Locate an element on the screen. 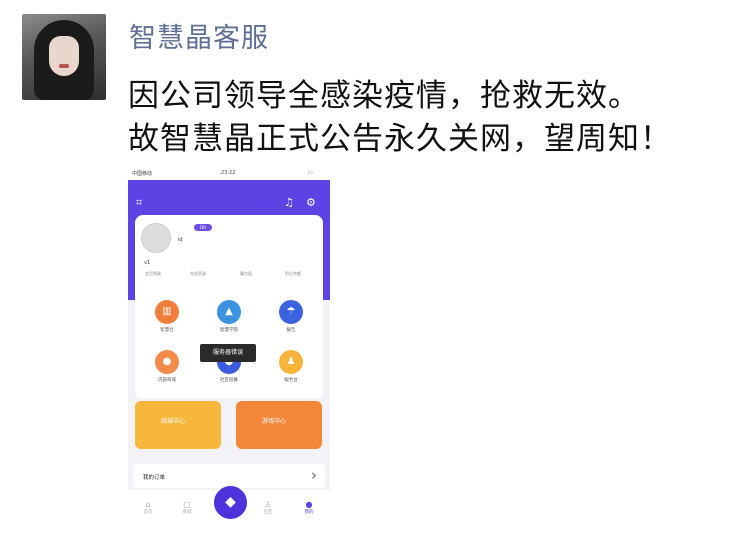 This screenshot has height=540, width=750. menu-item: ● 内部商城 is located at coordinates (167, 366).